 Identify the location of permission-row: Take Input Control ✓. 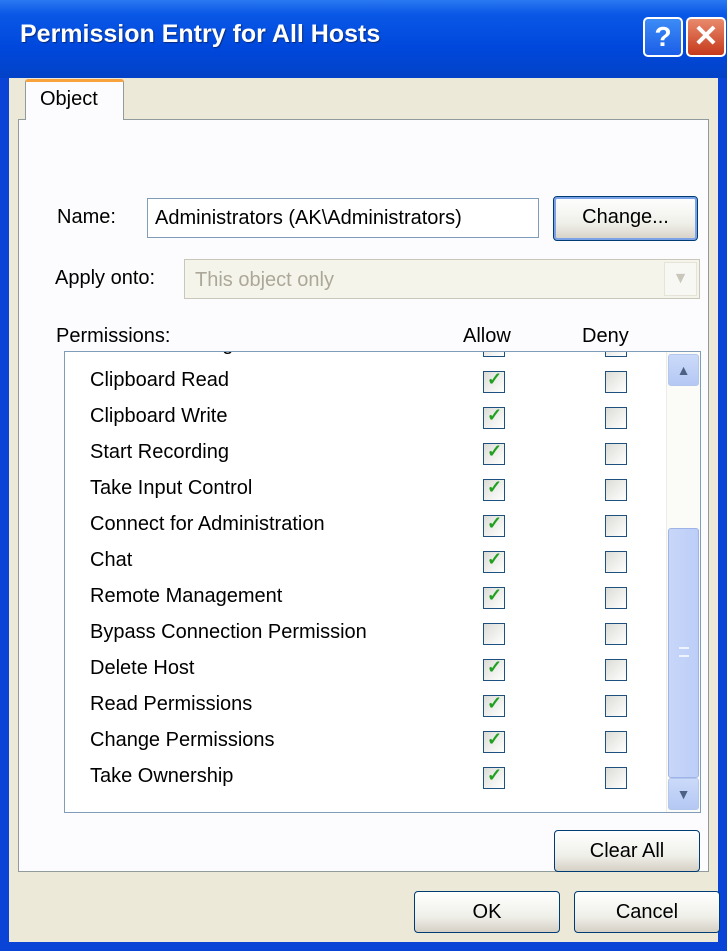
(365, 490).